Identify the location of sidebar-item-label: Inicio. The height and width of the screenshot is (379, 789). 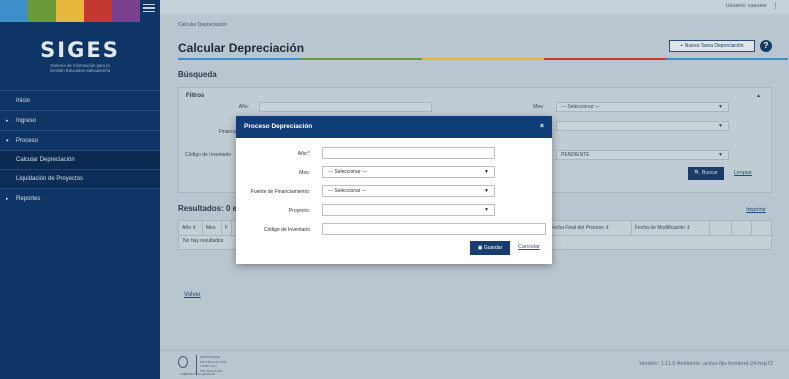
(23, 101).